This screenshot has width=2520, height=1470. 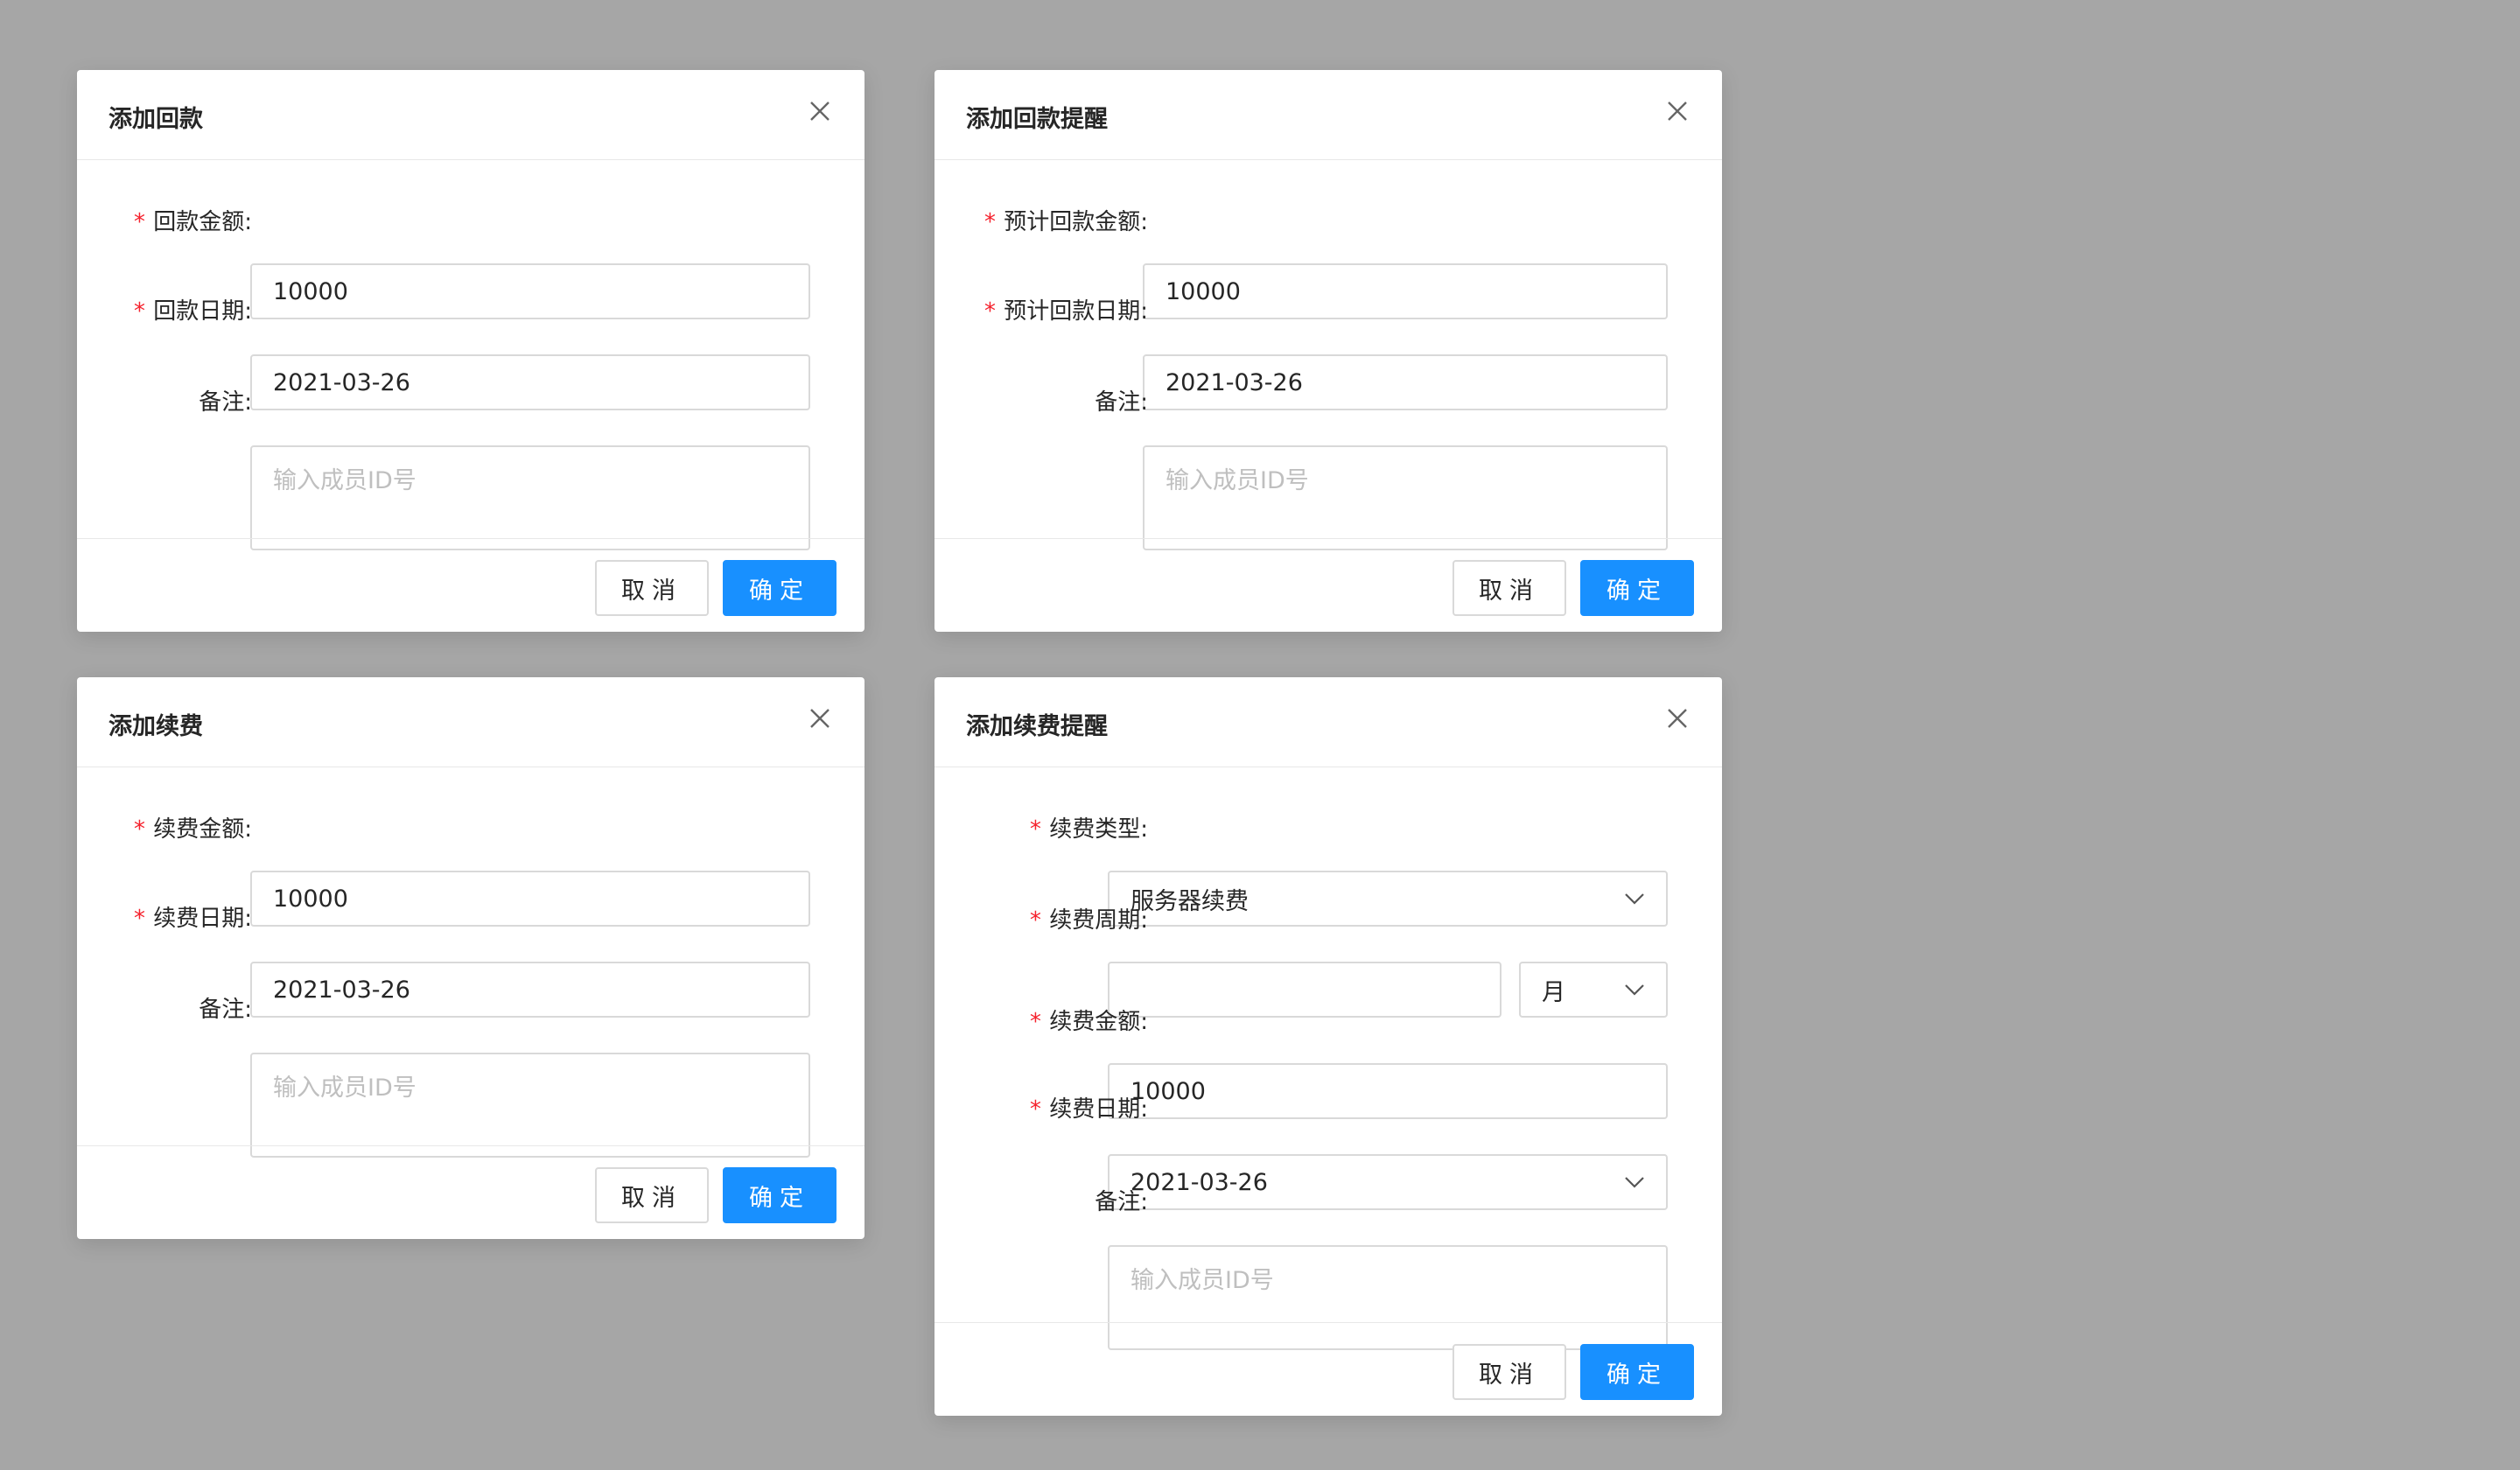 What do you see at coordinates (1065, 311) in the screenshot?
I see `expected-date-label: * 预计回款日期:` at bounding box center [1065, 311].